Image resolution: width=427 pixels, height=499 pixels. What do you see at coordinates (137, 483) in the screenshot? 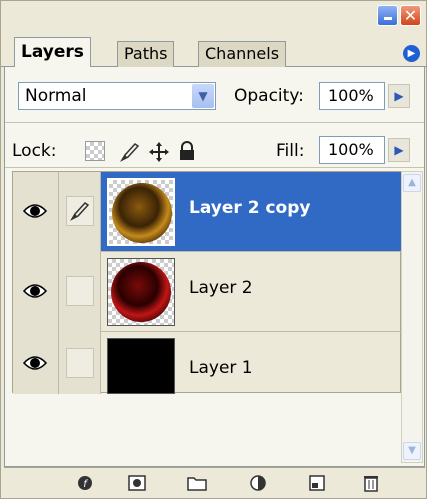
I see `layer-mask-icon` at bounding box center [137, 483].